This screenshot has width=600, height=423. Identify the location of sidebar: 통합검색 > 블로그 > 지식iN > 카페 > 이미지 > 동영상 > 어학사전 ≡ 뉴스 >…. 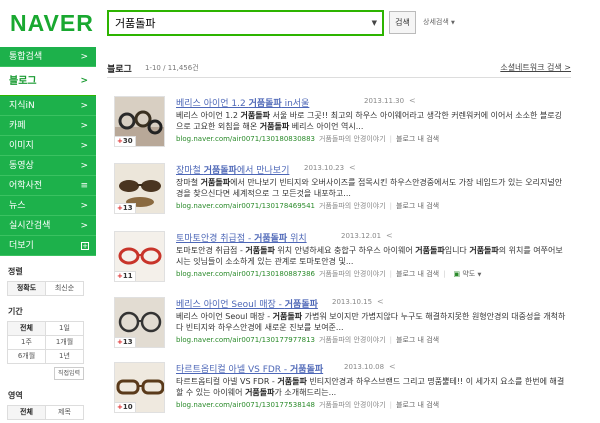
(48, 233).